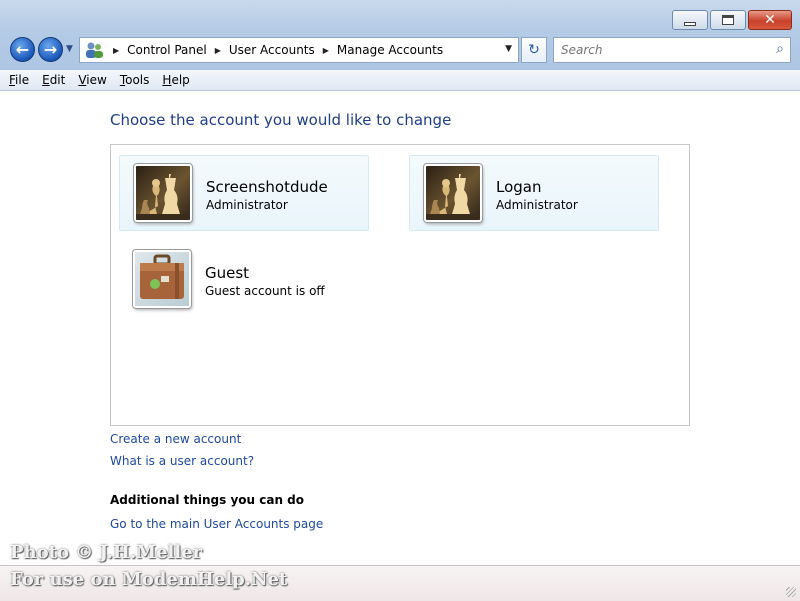  What do you see at coordinates (690, 20) in the screenshot?
I see `minimize-button` at bounding box center [690, 20].